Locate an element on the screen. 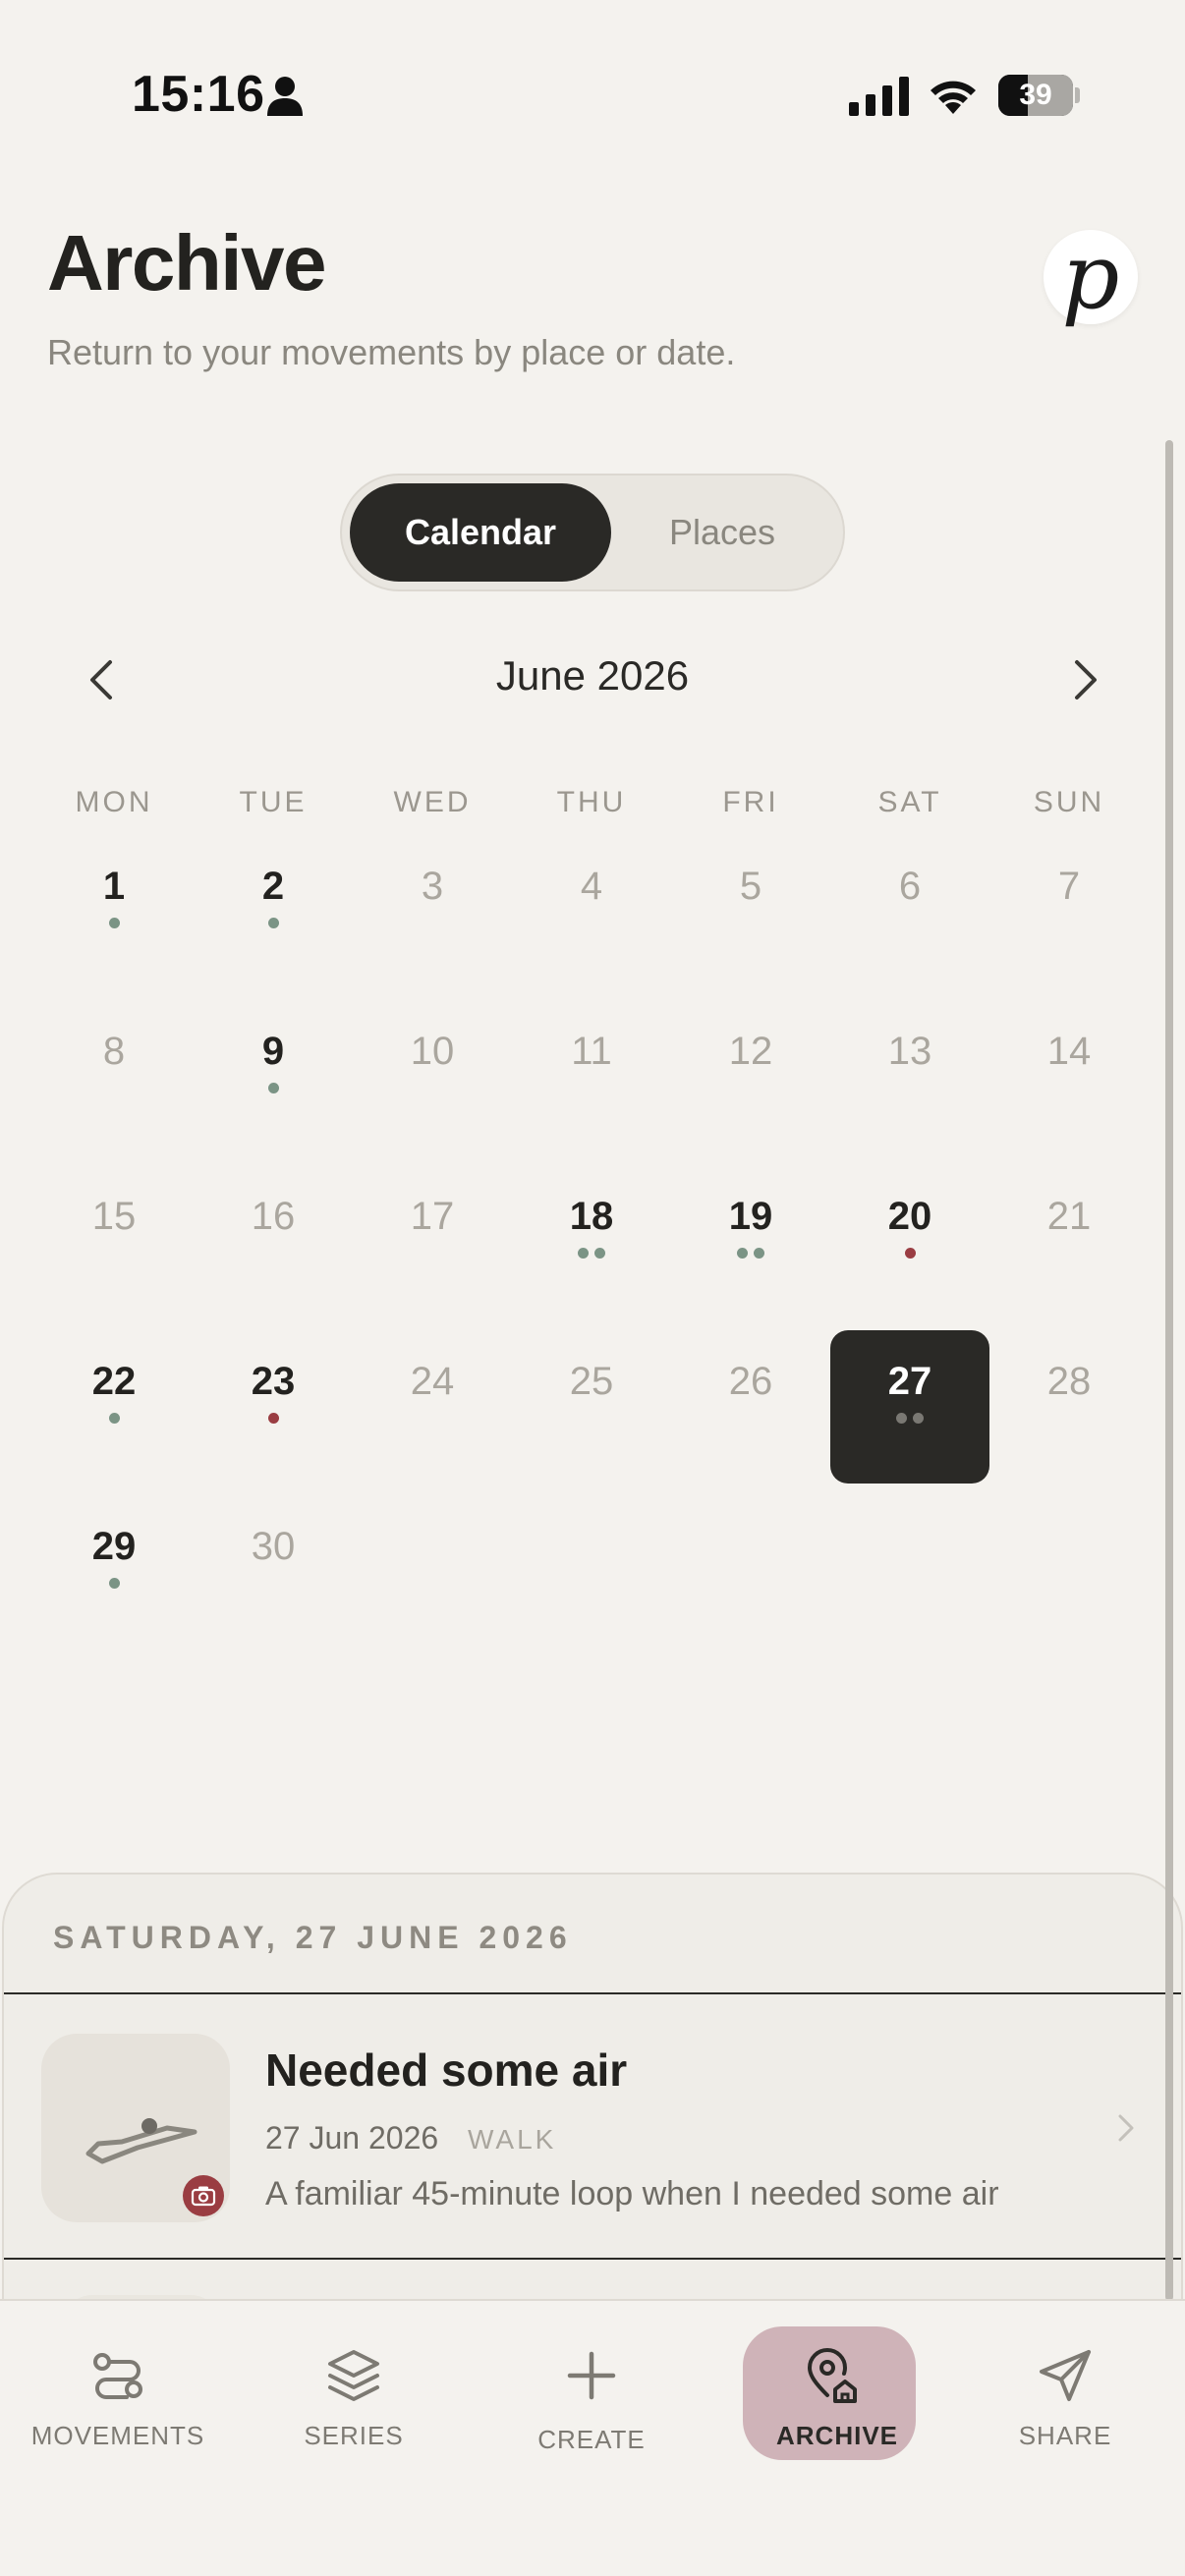 Image resolution: width=1185 pixels, height=2576 pixels. battery-indicator: 39 is located at coordinates (1039, 95).